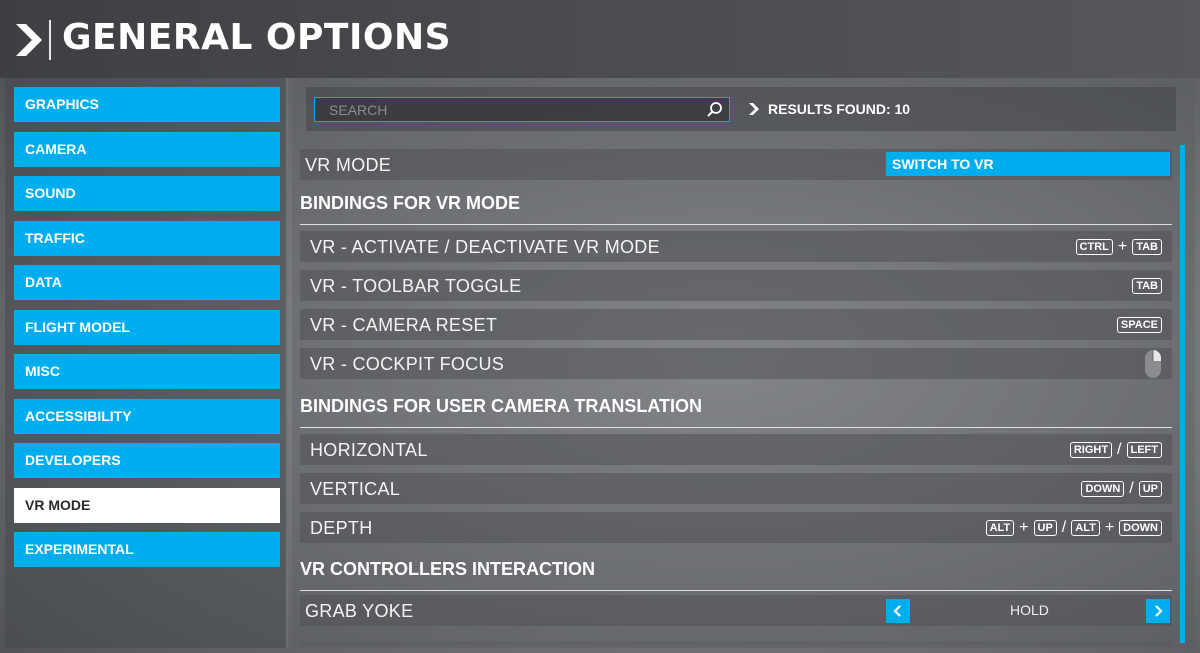 This screenshot has width=1200, height=653. I want to click on key-combo: CTRL + TAB, so click(1118, 247).